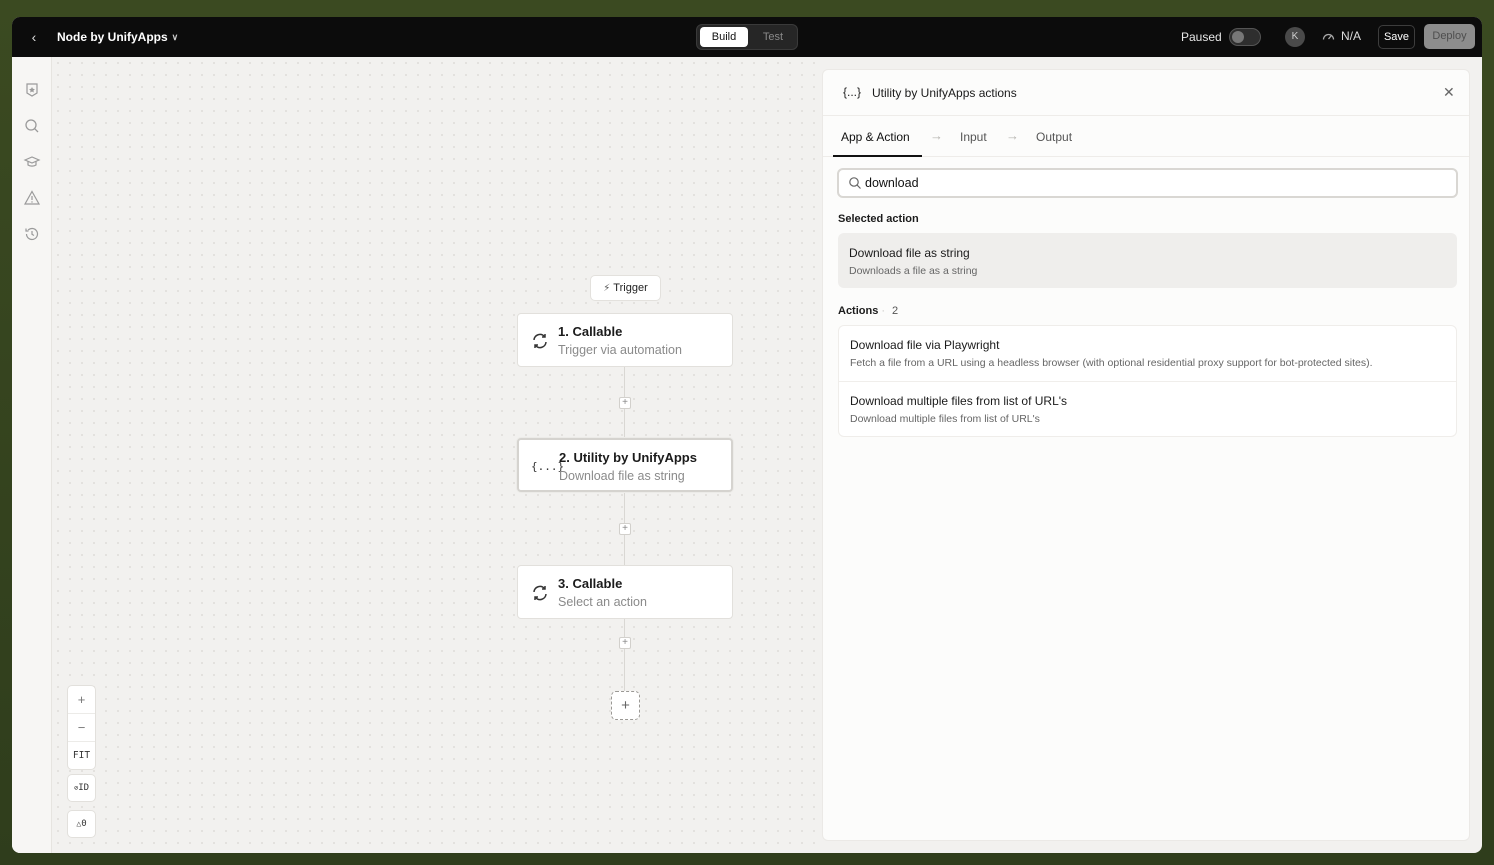 The height and width of the screenshot is (865, 1494). I want to click on gauge-icon, so click(1328, 36).